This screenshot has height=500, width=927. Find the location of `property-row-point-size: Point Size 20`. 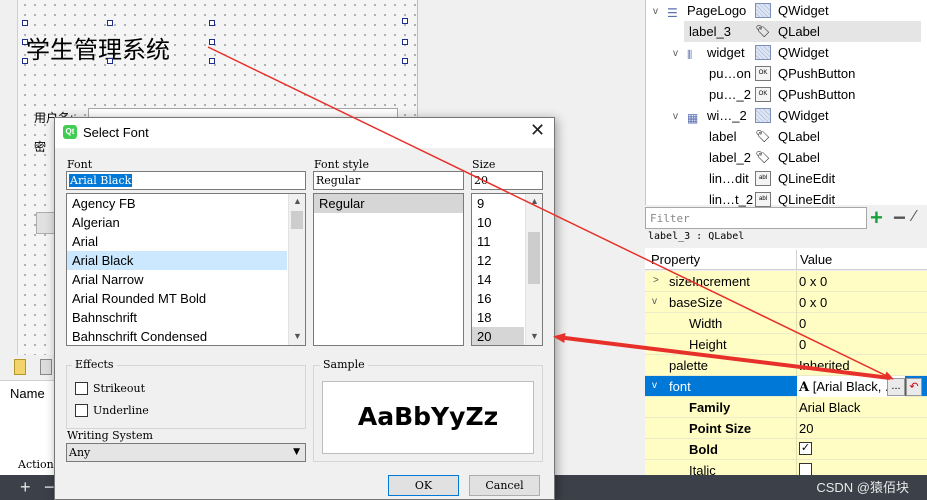

property-row-point-size: Point Size 20 is located at coordinates (786, 428).